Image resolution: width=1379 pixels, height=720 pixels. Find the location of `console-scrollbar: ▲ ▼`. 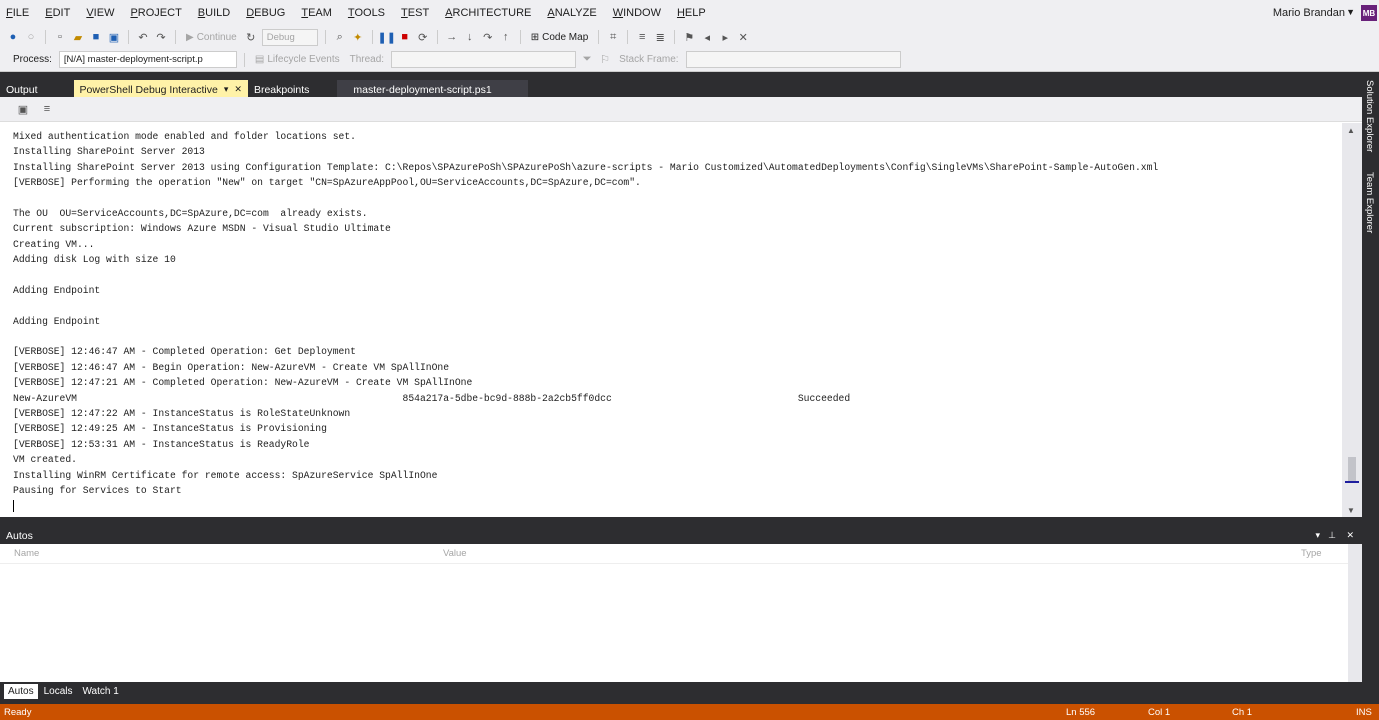

console-scrollbar: ▲ ▼ is located at coordinates (1352, 320).